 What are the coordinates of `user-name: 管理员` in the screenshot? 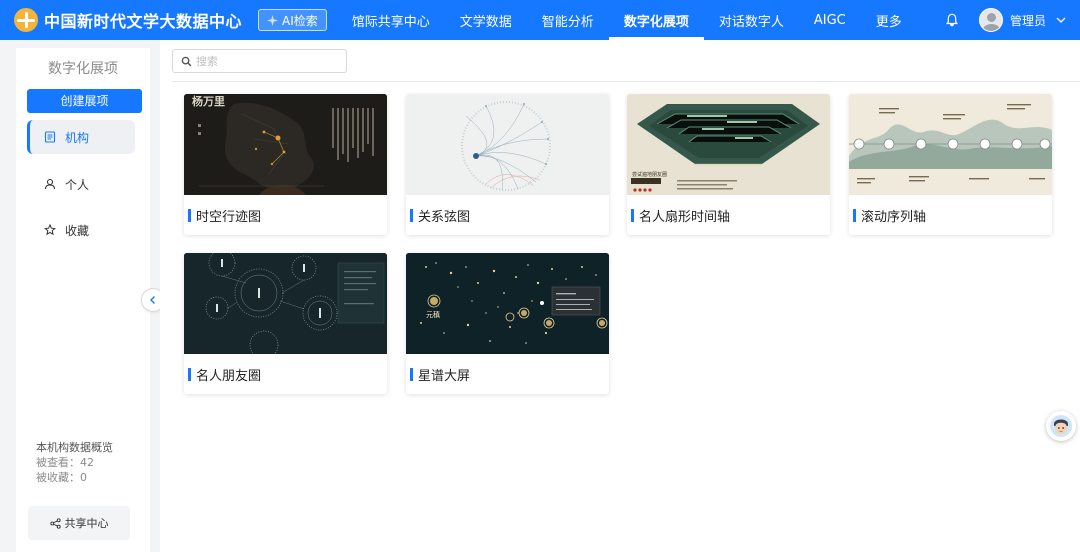 It's located at (1028, 20).